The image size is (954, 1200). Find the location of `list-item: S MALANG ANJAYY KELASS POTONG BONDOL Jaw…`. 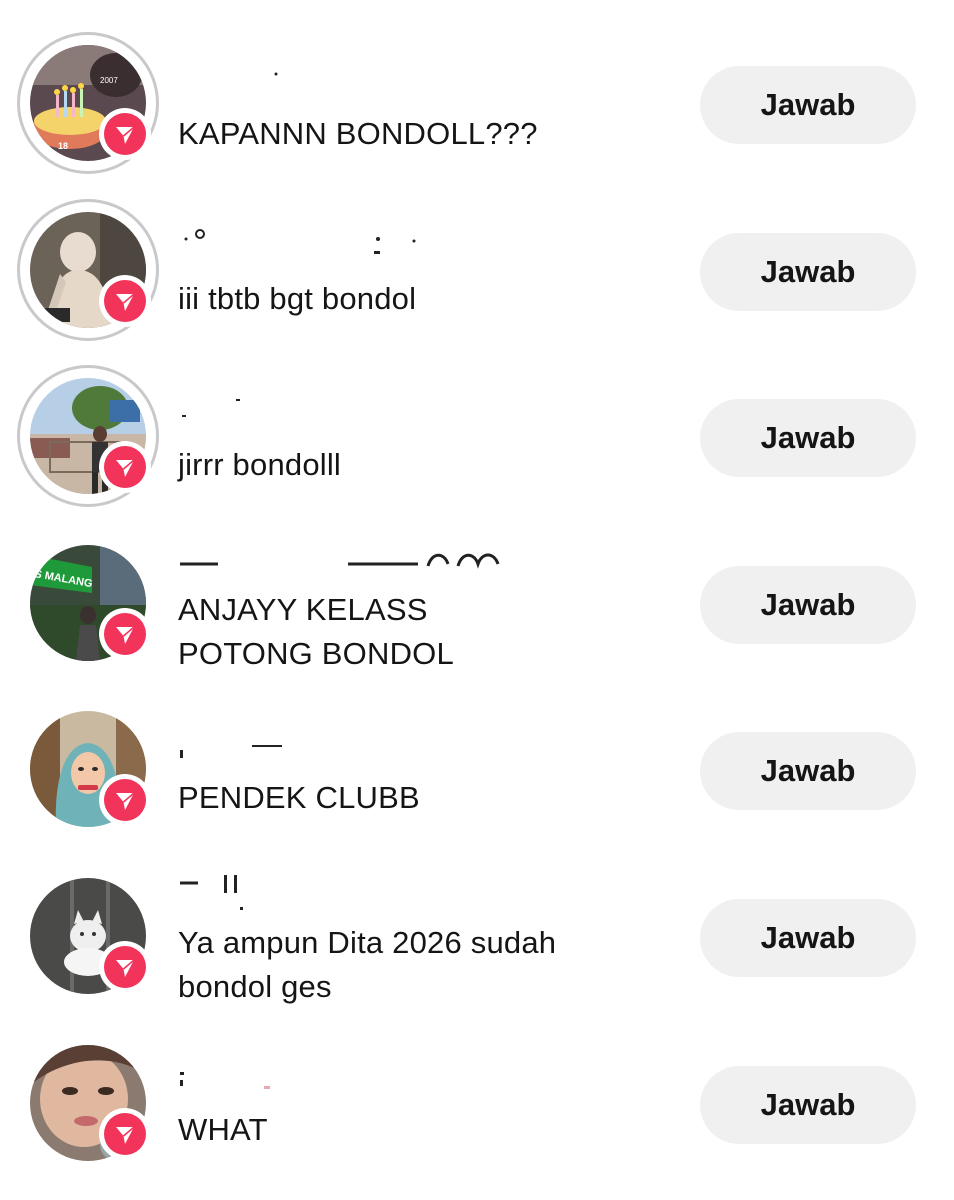

list-item: S MALANG ANJAYY KELASS POTONG BONDOL Jaw… is located at coordinates (477, 615).